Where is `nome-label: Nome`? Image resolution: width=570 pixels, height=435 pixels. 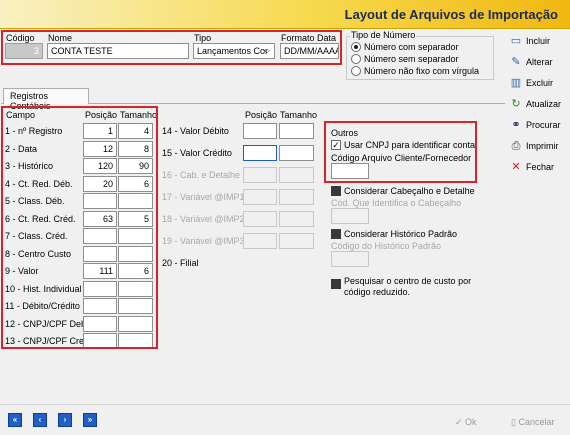
nome-label: Nome is located at coordinates (60, 38).